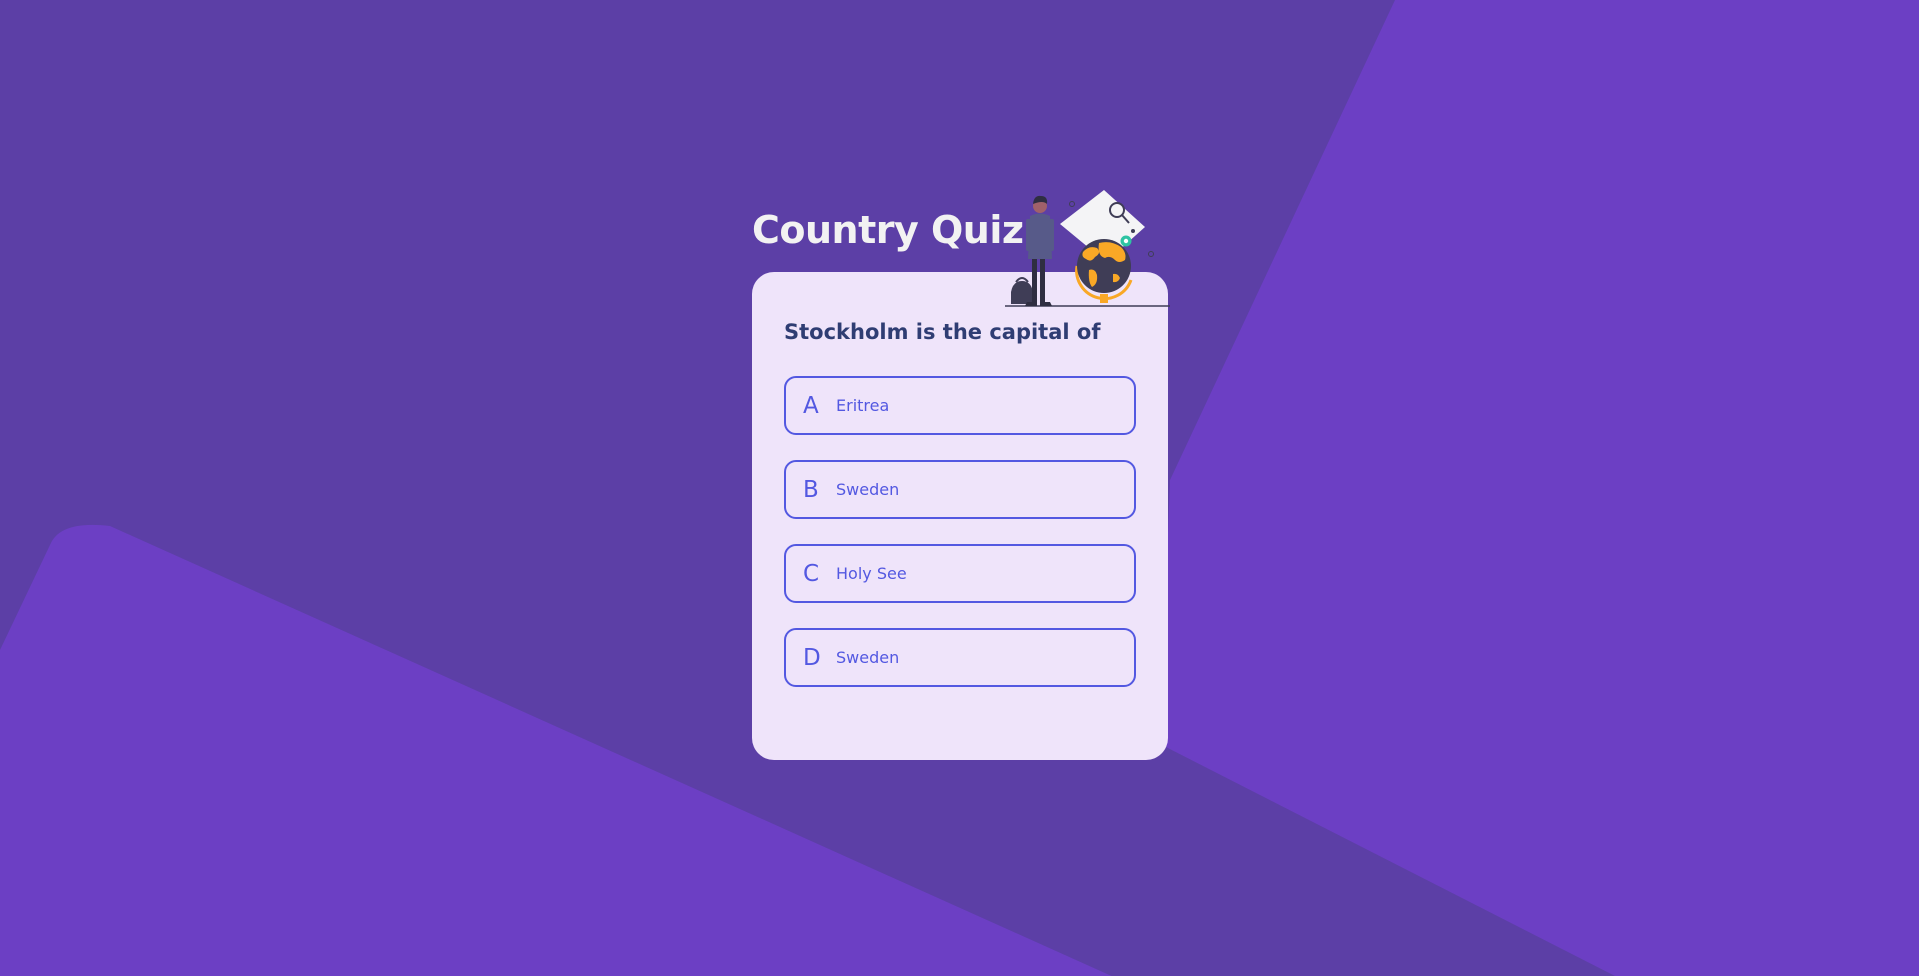 The width and height of the screenshot is (1919, 976). I want to click on answer-option-b: B Sweden, so click(960, 489).